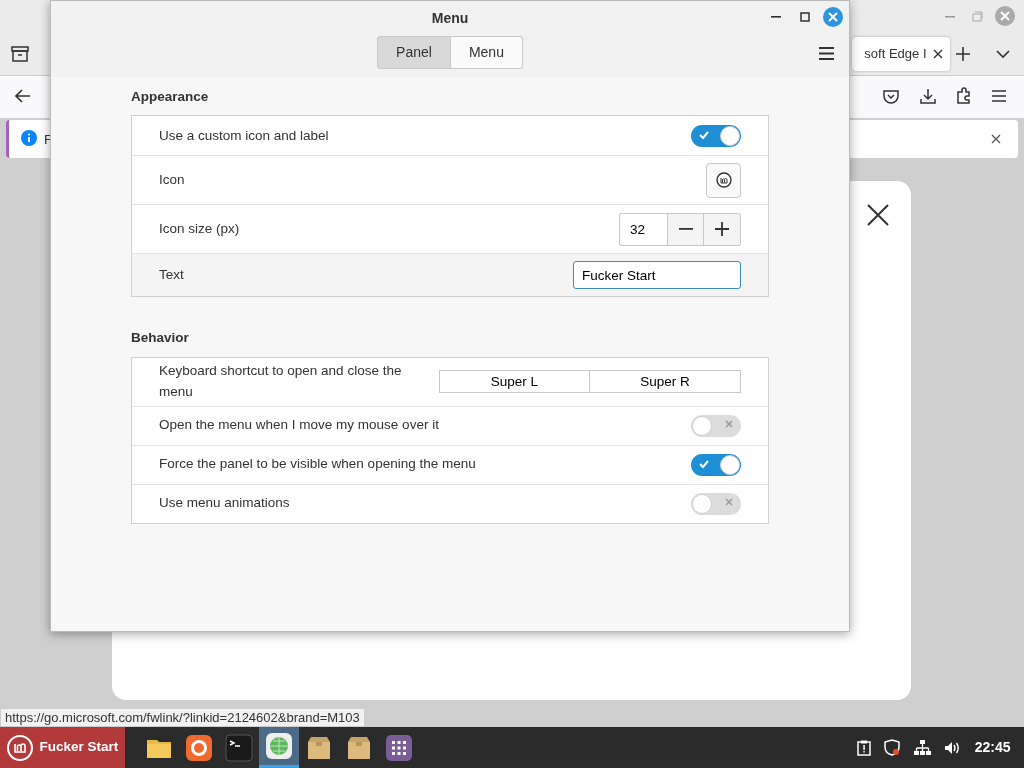 The height and width of the screenshot is (768, 1024). What do you see at coordinates (224, 503) in the screenshot?
I see `setting-label: Use menu animations` at bounding box center [224, 503].